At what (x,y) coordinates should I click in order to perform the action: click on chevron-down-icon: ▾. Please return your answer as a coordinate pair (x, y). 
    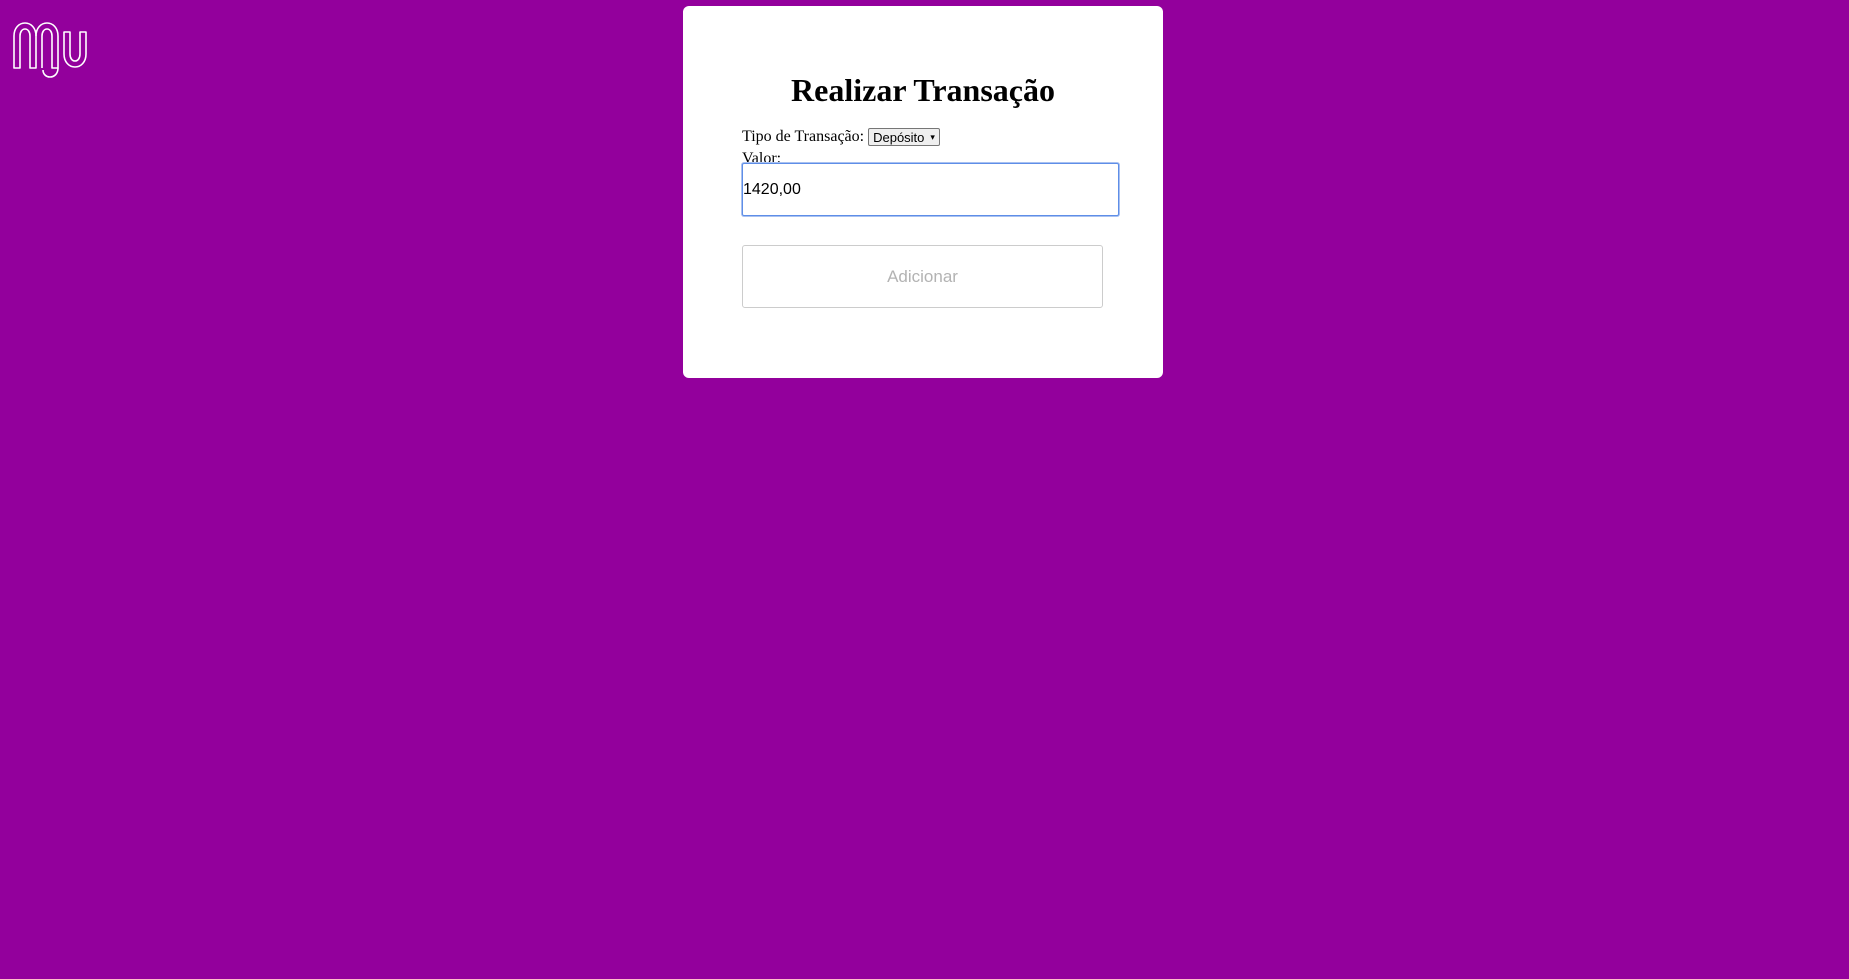
    Looking at the image, I should click on (932, 136).